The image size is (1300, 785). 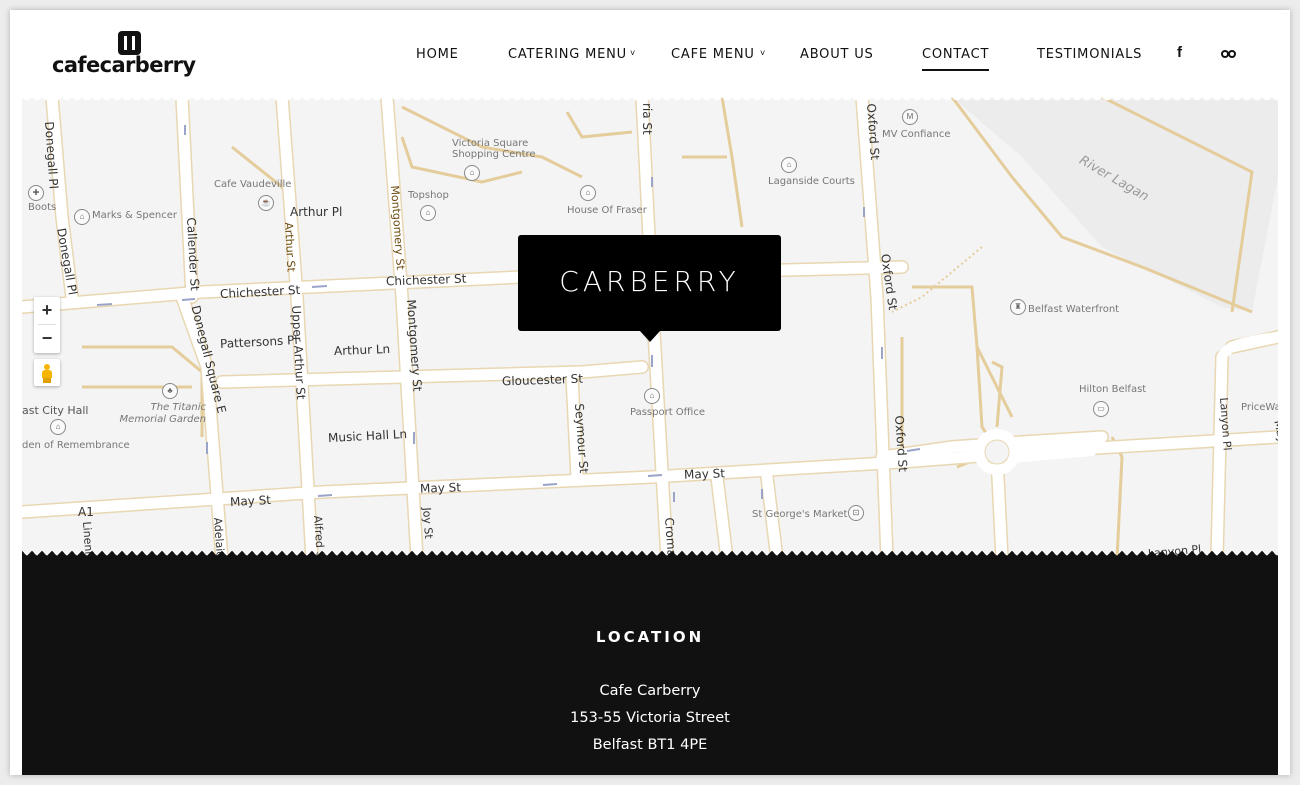 I want to click on street-label: ria St, so click(x=647, y=119).